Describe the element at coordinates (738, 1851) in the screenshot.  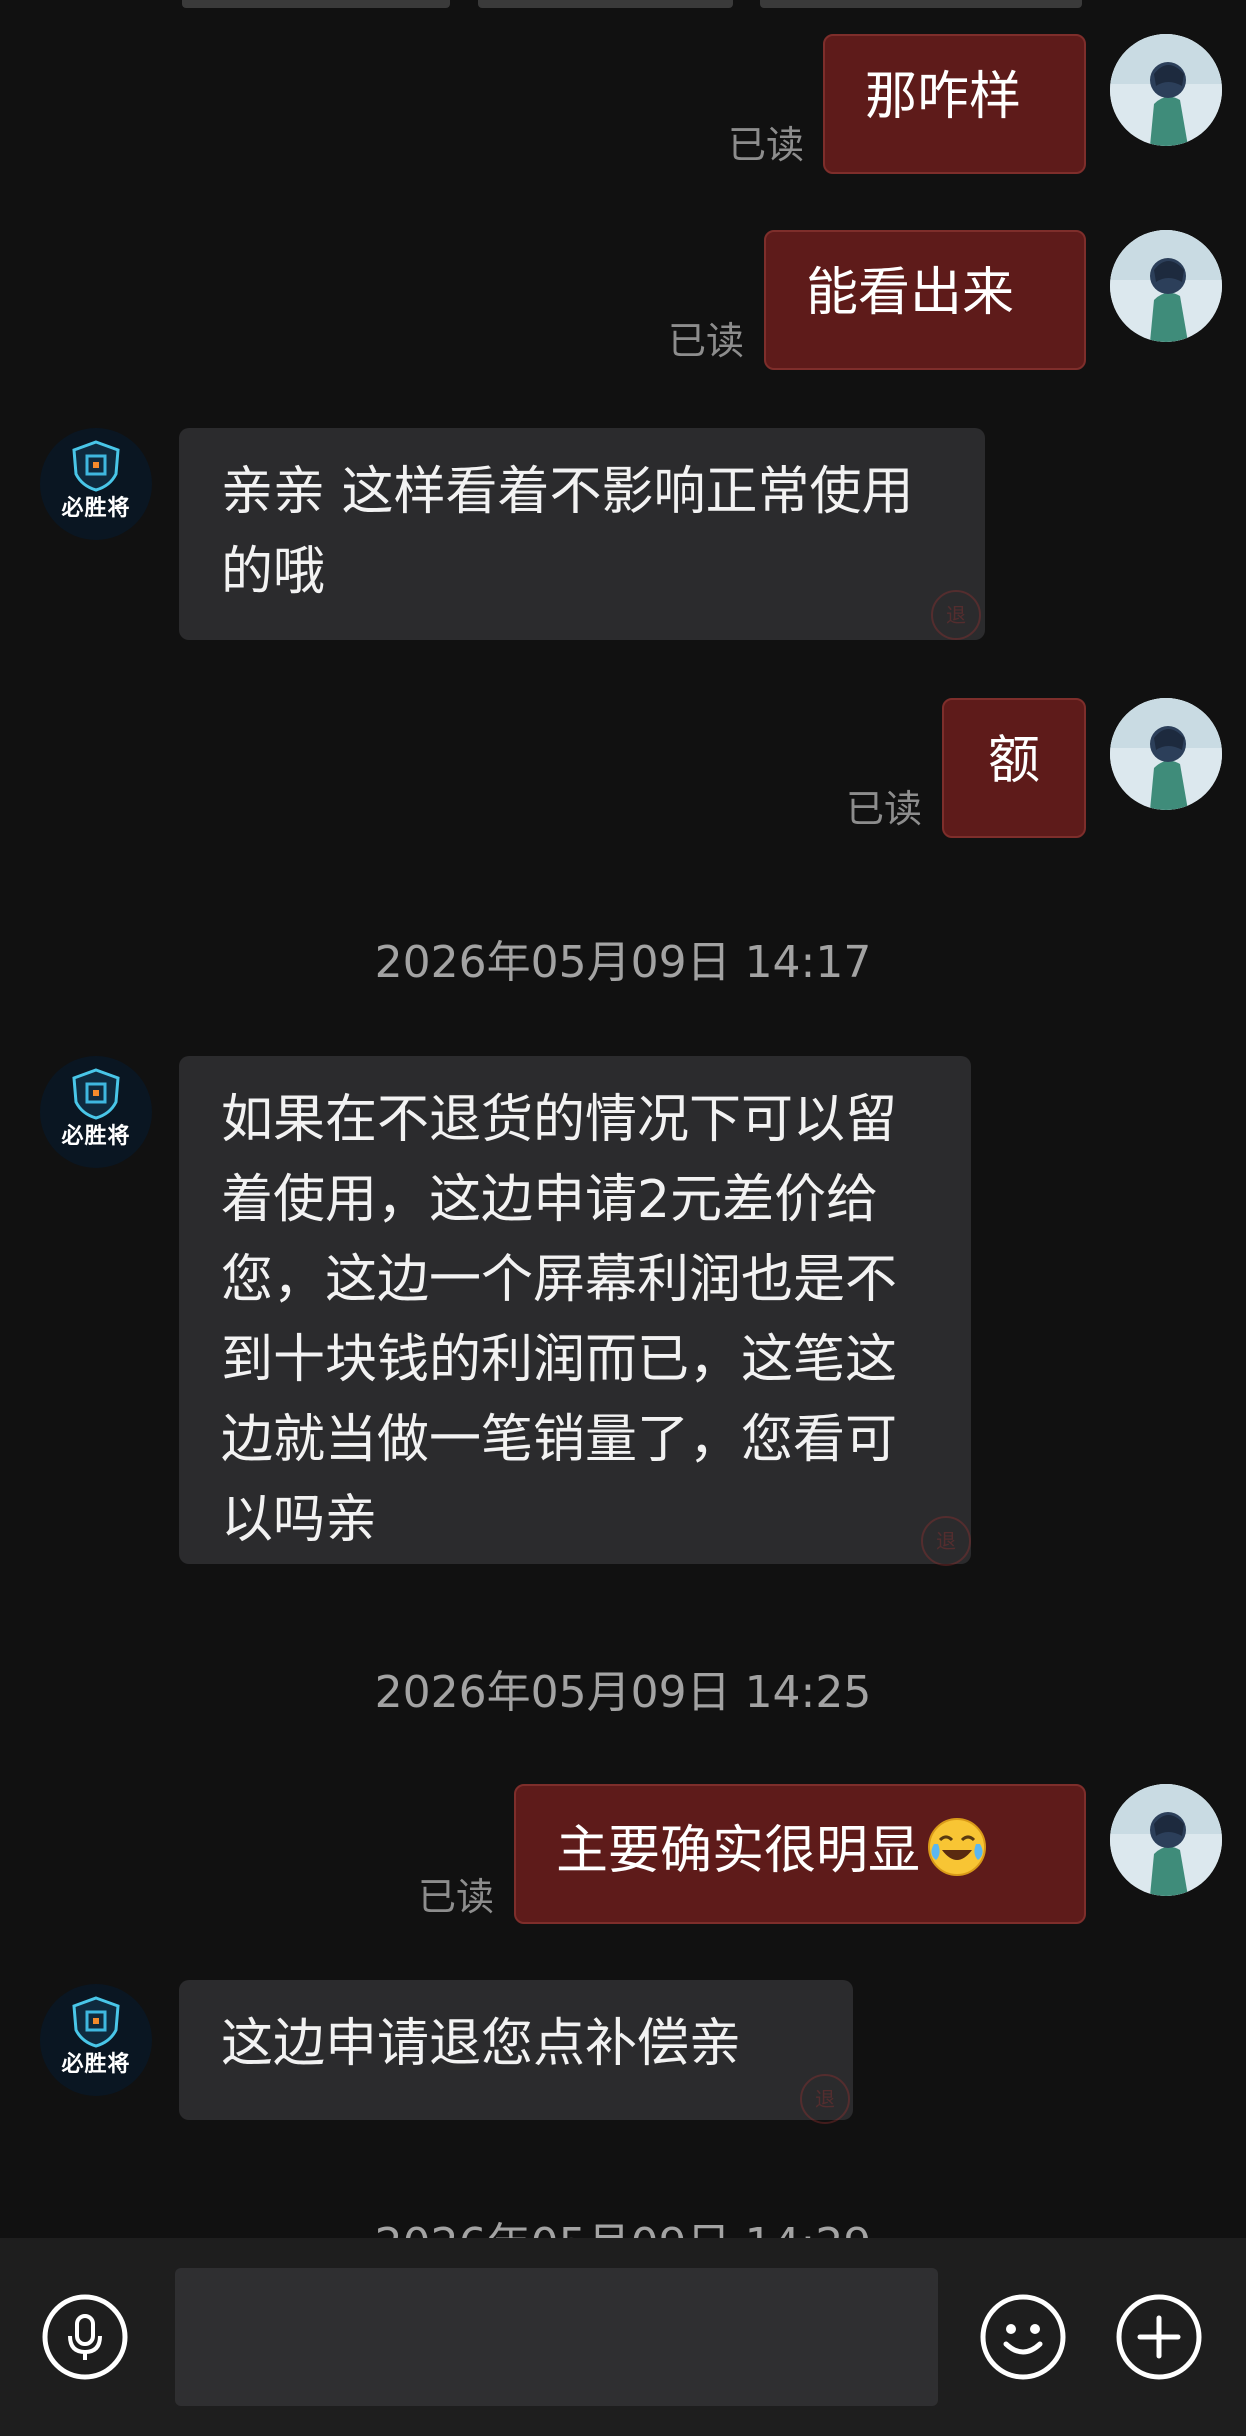
I see `message-text: 主要确实很明显` at that location.